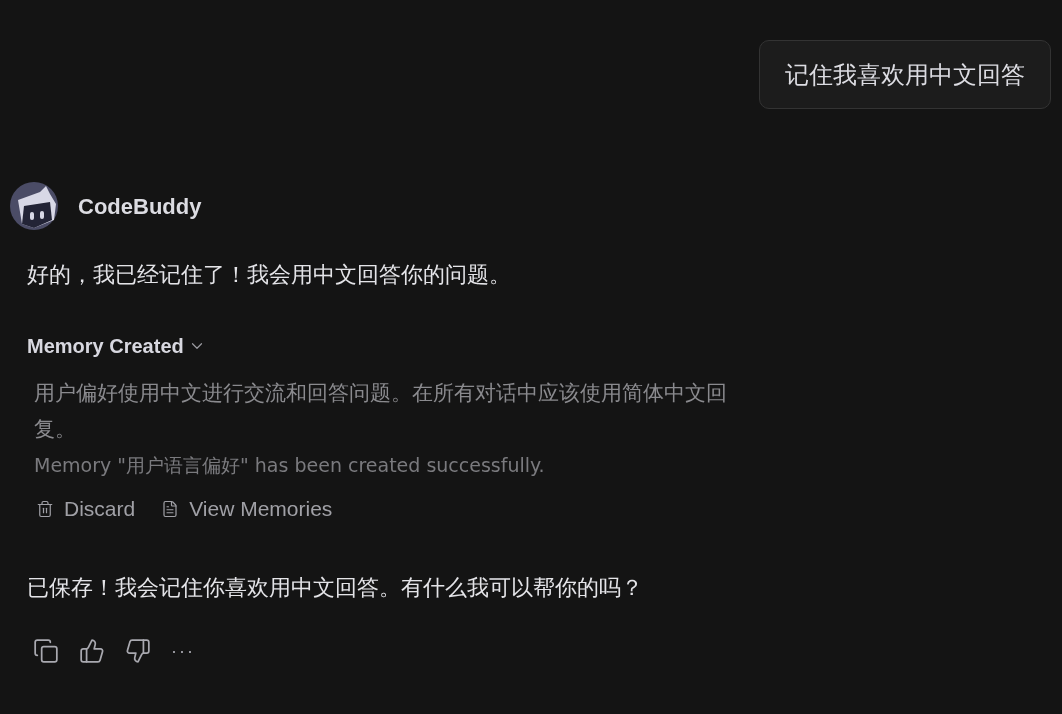 The width and height of the screenshot is (1062, 714). Describe the element at coordinates (46, 651) in the screenshot. I see `copy-button` at that location.